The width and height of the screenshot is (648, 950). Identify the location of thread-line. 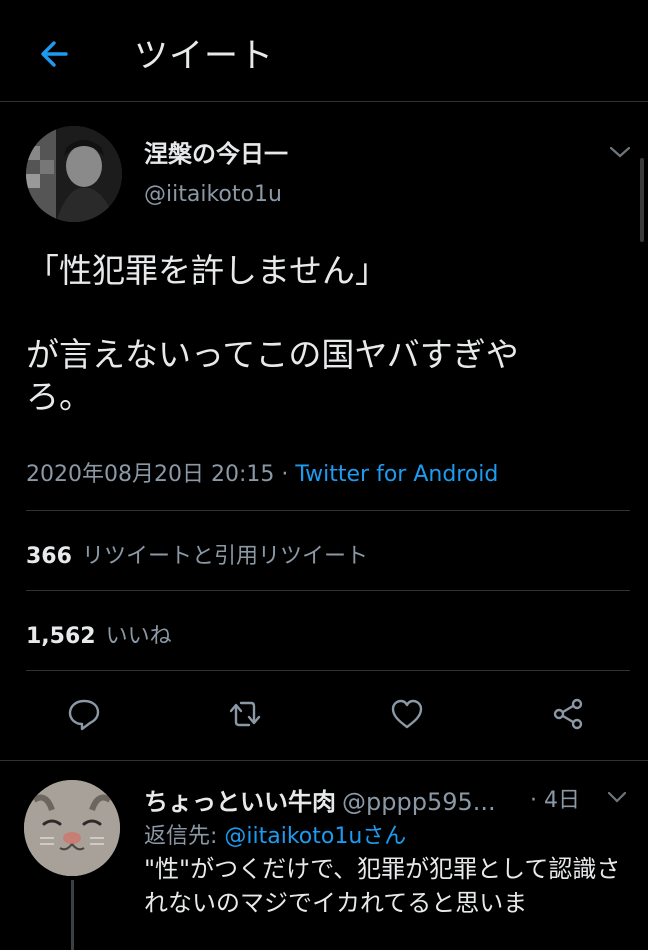
(72, 915).